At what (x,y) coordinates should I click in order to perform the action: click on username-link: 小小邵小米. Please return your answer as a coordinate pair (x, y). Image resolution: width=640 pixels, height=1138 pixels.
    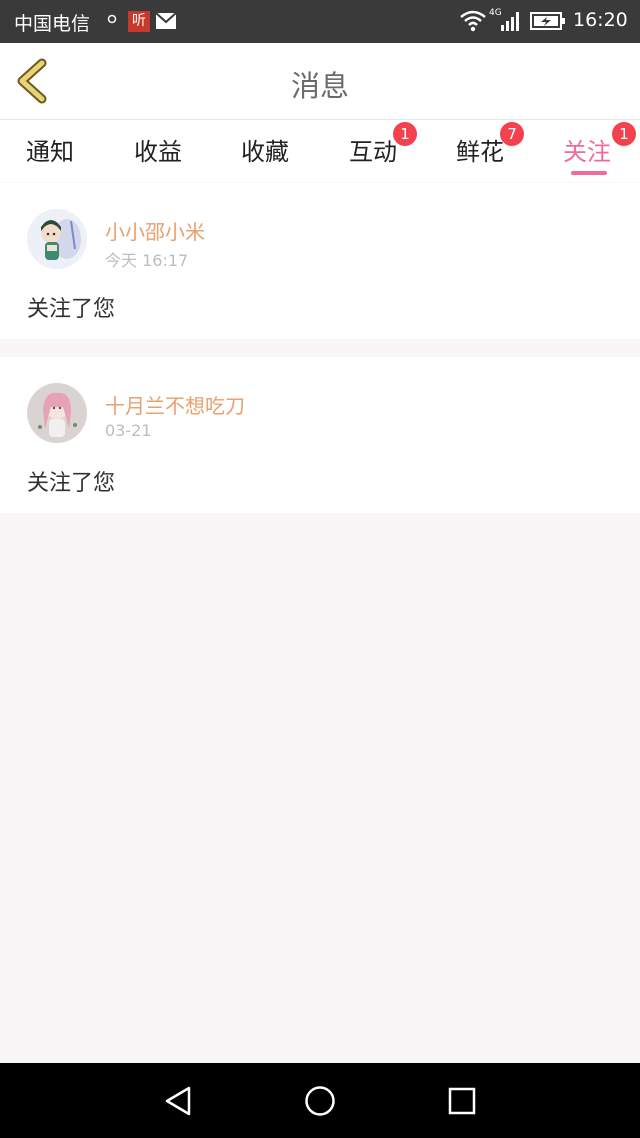
    Looking at the image, I should click on (155, 230).